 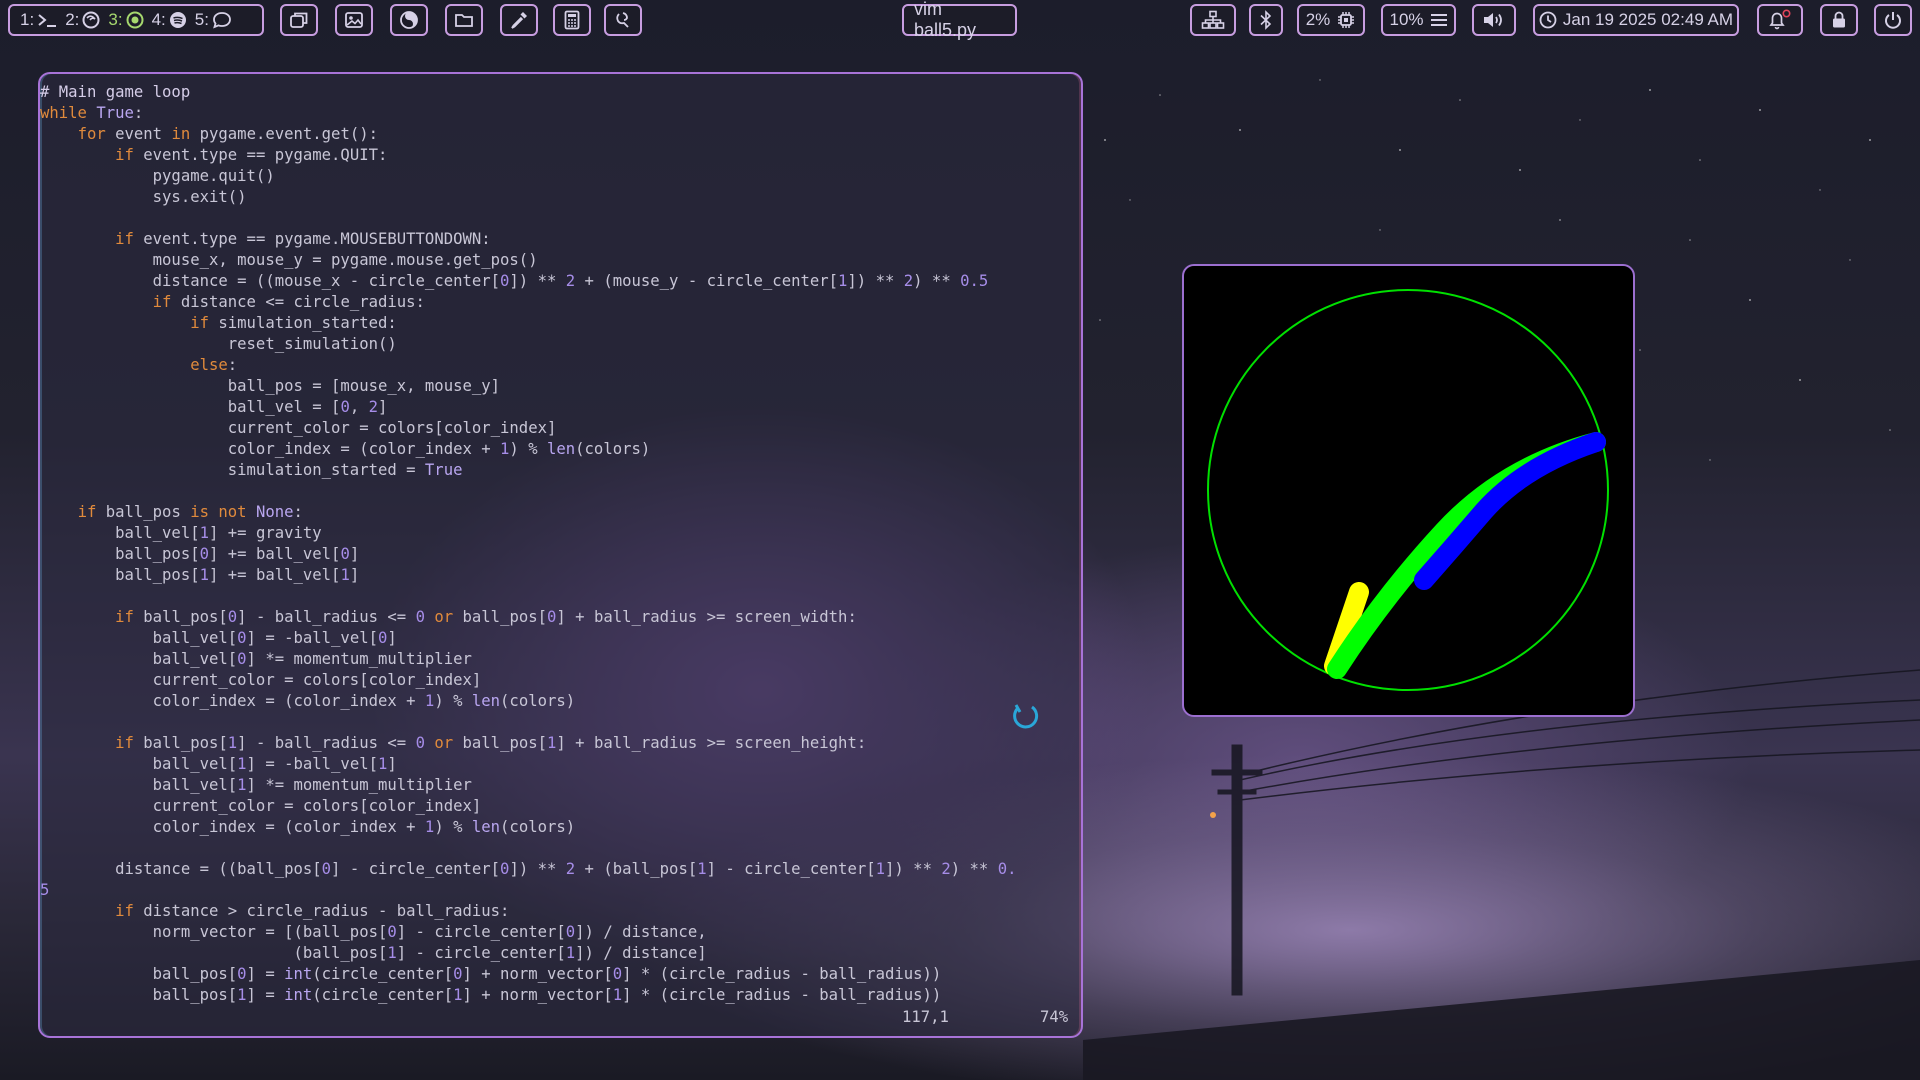 What do you see at coordinates (1466, 555) in the screenshot?
I see `ball-trail-green` at bounding box center [1466, 555].